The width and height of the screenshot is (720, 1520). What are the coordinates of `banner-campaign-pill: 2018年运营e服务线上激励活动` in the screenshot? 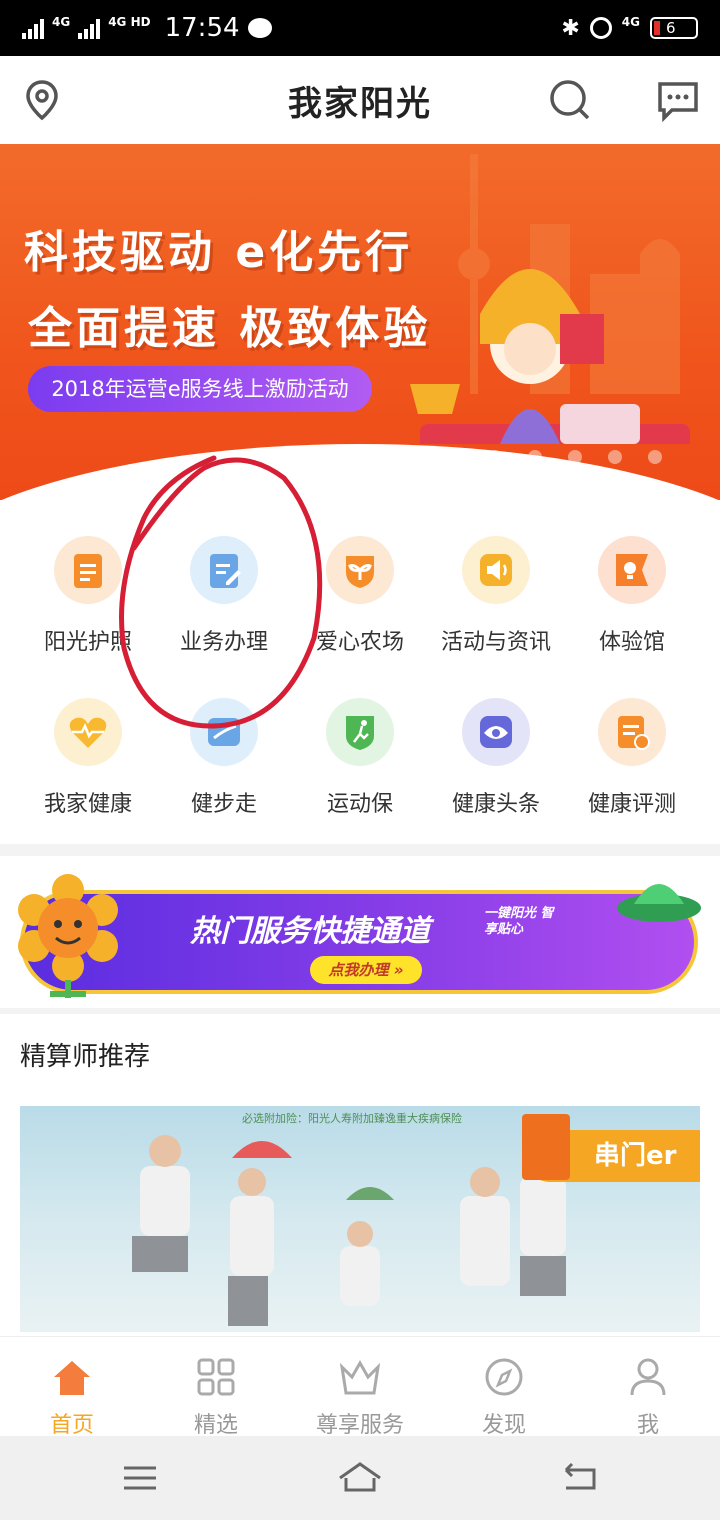 It's located at (200, 389).